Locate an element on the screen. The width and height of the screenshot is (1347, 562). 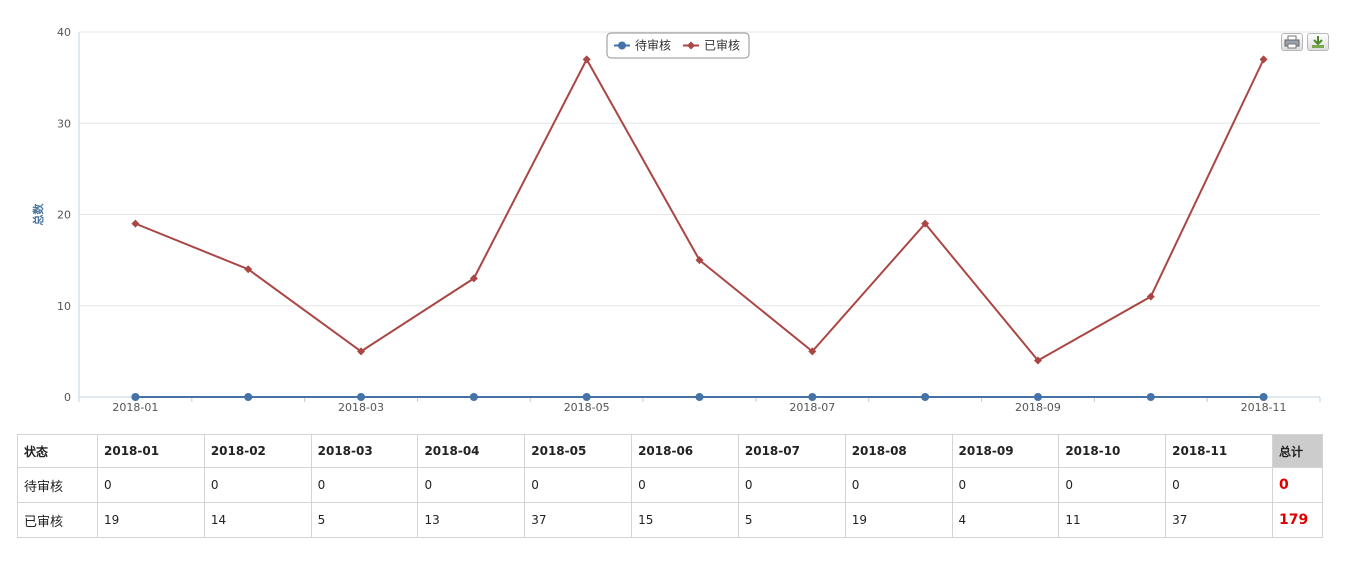
table-cell: 4 is located at coordinates (1005, 520).